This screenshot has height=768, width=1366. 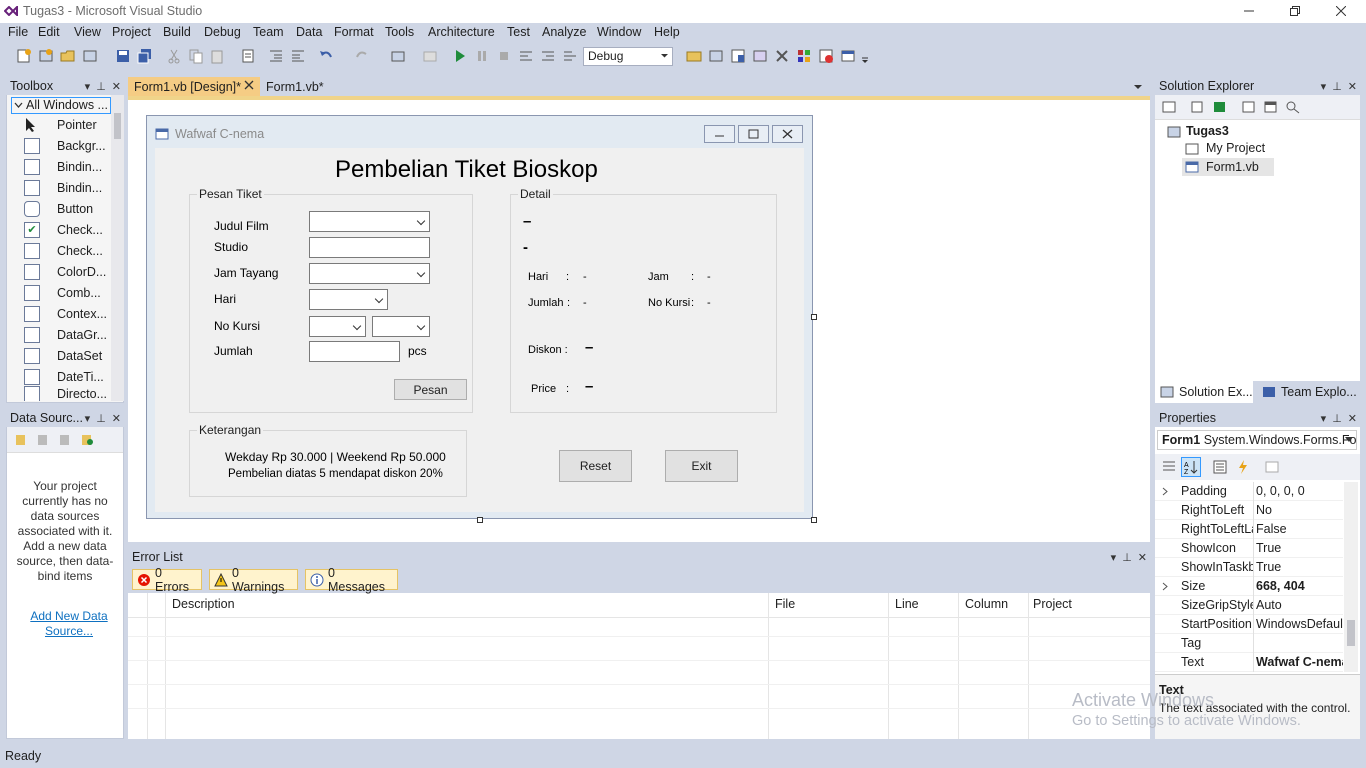 I want to click on open-file-icon, so click(x=68, y=56).